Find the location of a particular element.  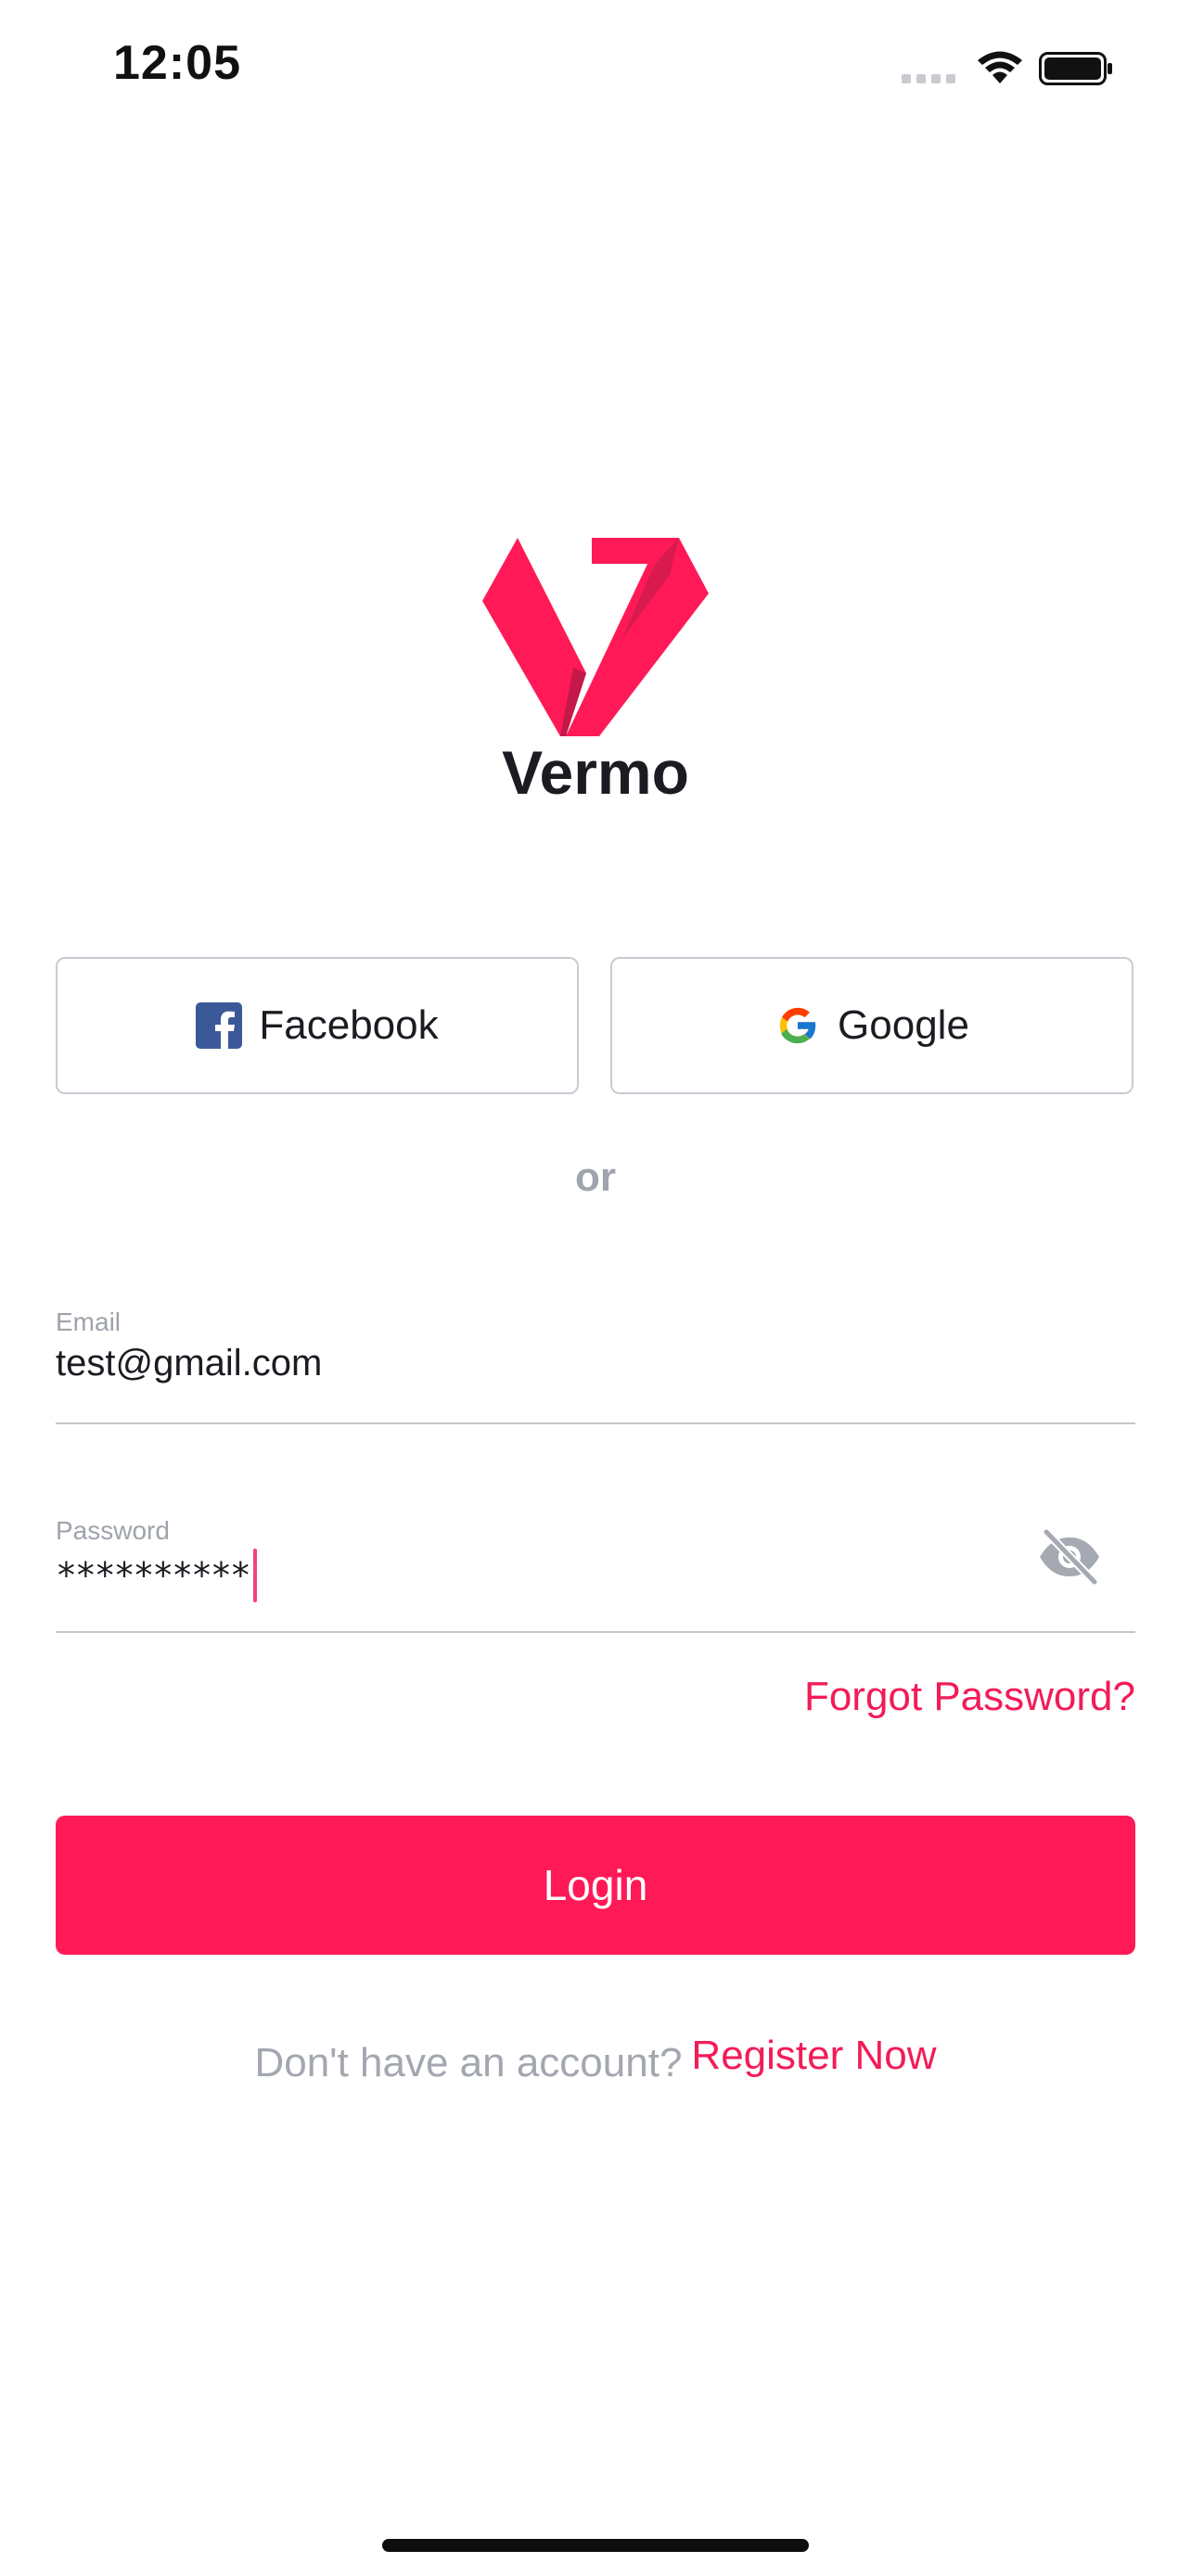

email-label: Email is located at coordinates (89, 1321).